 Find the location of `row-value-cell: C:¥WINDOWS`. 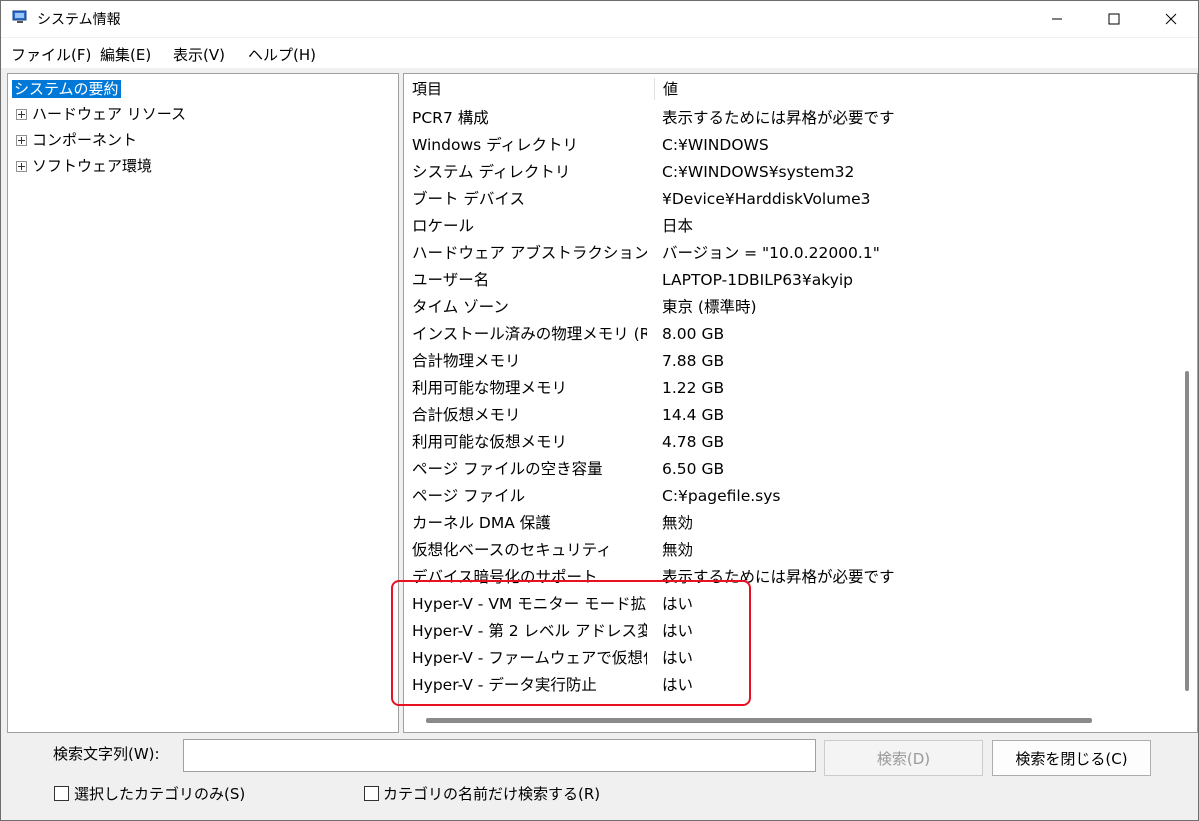

row-value-cell: C:¥WINDOWS is located at coordinates (715, 145).